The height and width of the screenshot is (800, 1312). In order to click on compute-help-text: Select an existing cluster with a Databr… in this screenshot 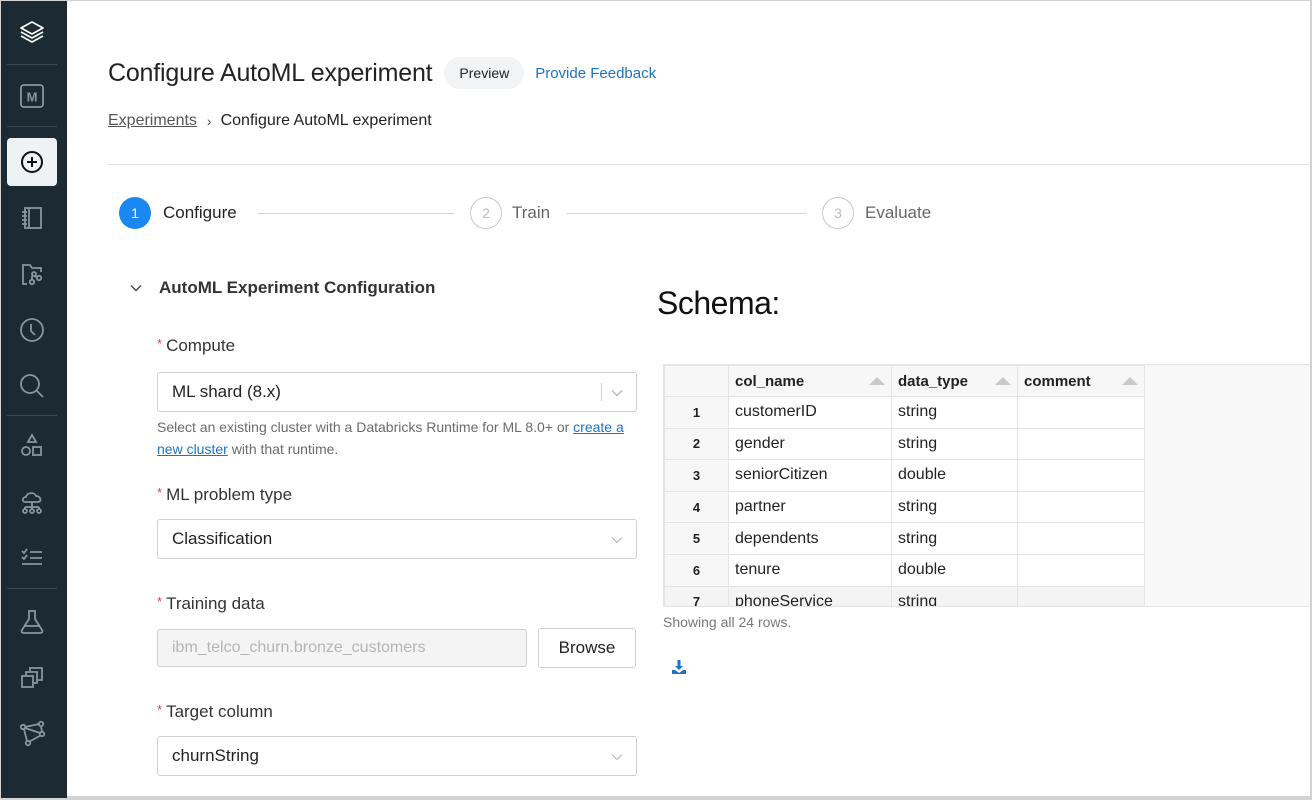, I will do `click(390, 438)`.